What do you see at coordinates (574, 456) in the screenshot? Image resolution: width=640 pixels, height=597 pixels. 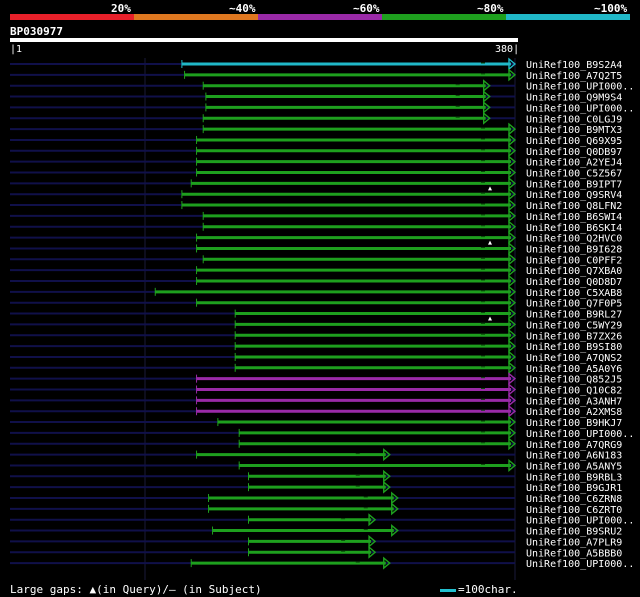 I see `hit-label: UniRef100_A6N183` at bounding box center [574, 456].